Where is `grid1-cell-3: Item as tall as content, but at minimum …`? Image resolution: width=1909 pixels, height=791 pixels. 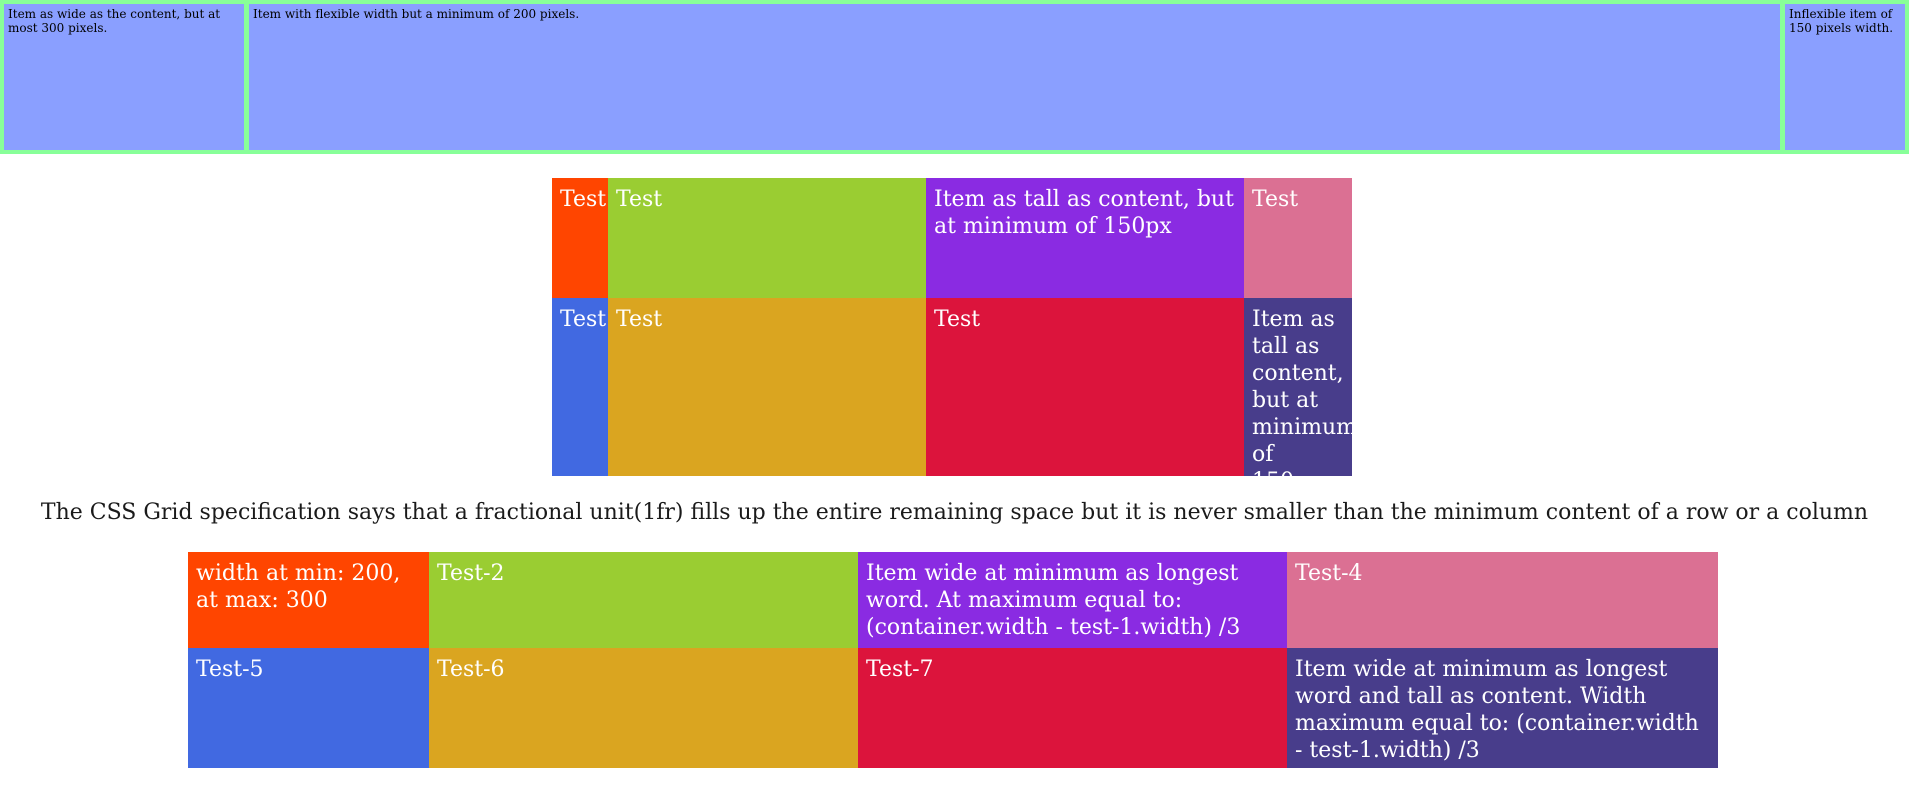
grid1-cell-3: Item as tall as content, but at minimum … is located at coordinates (1085, 238).